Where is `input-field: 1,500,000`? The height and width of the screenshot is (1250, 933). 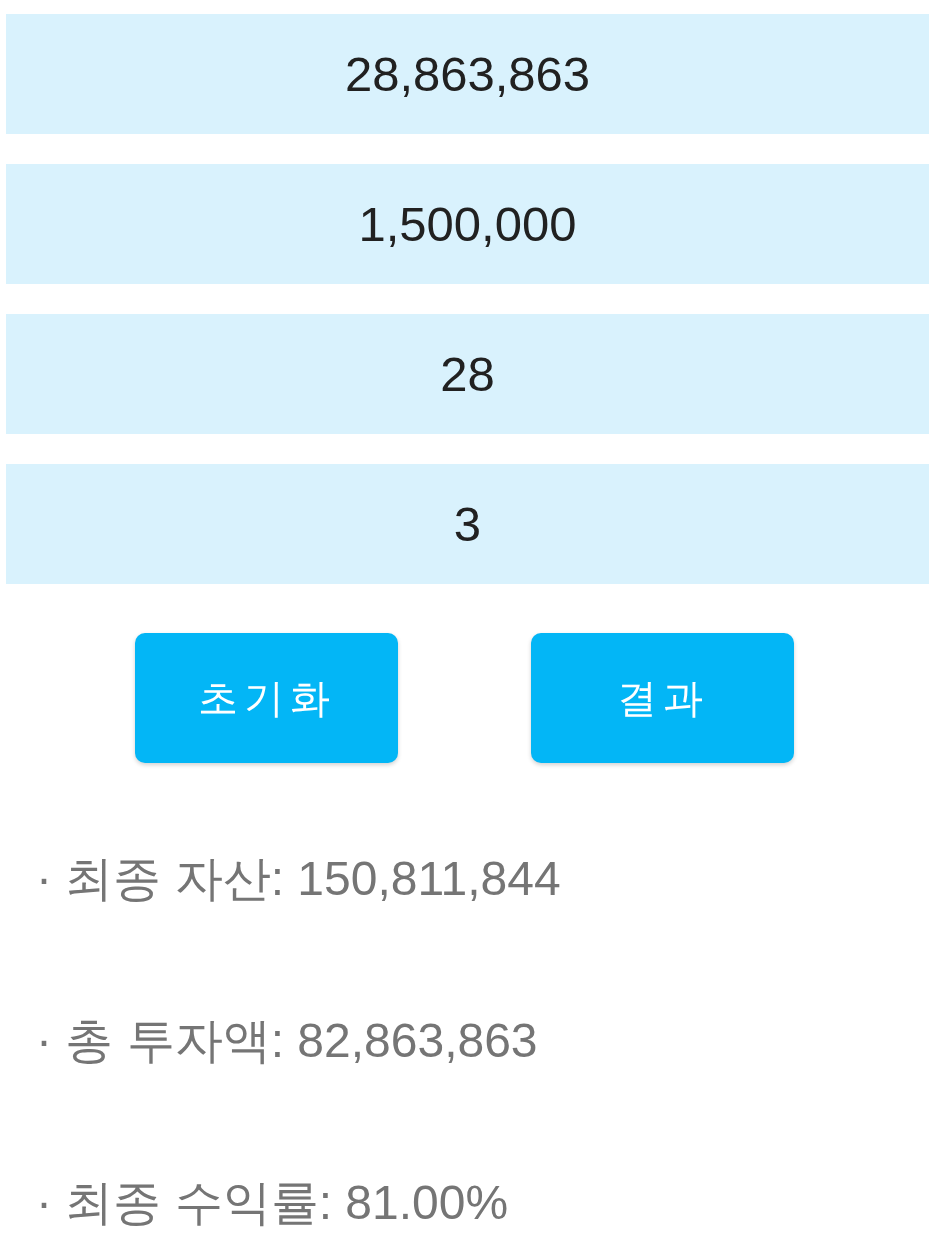
input-field: 1,500,000 is located at coordinates (467, 224).